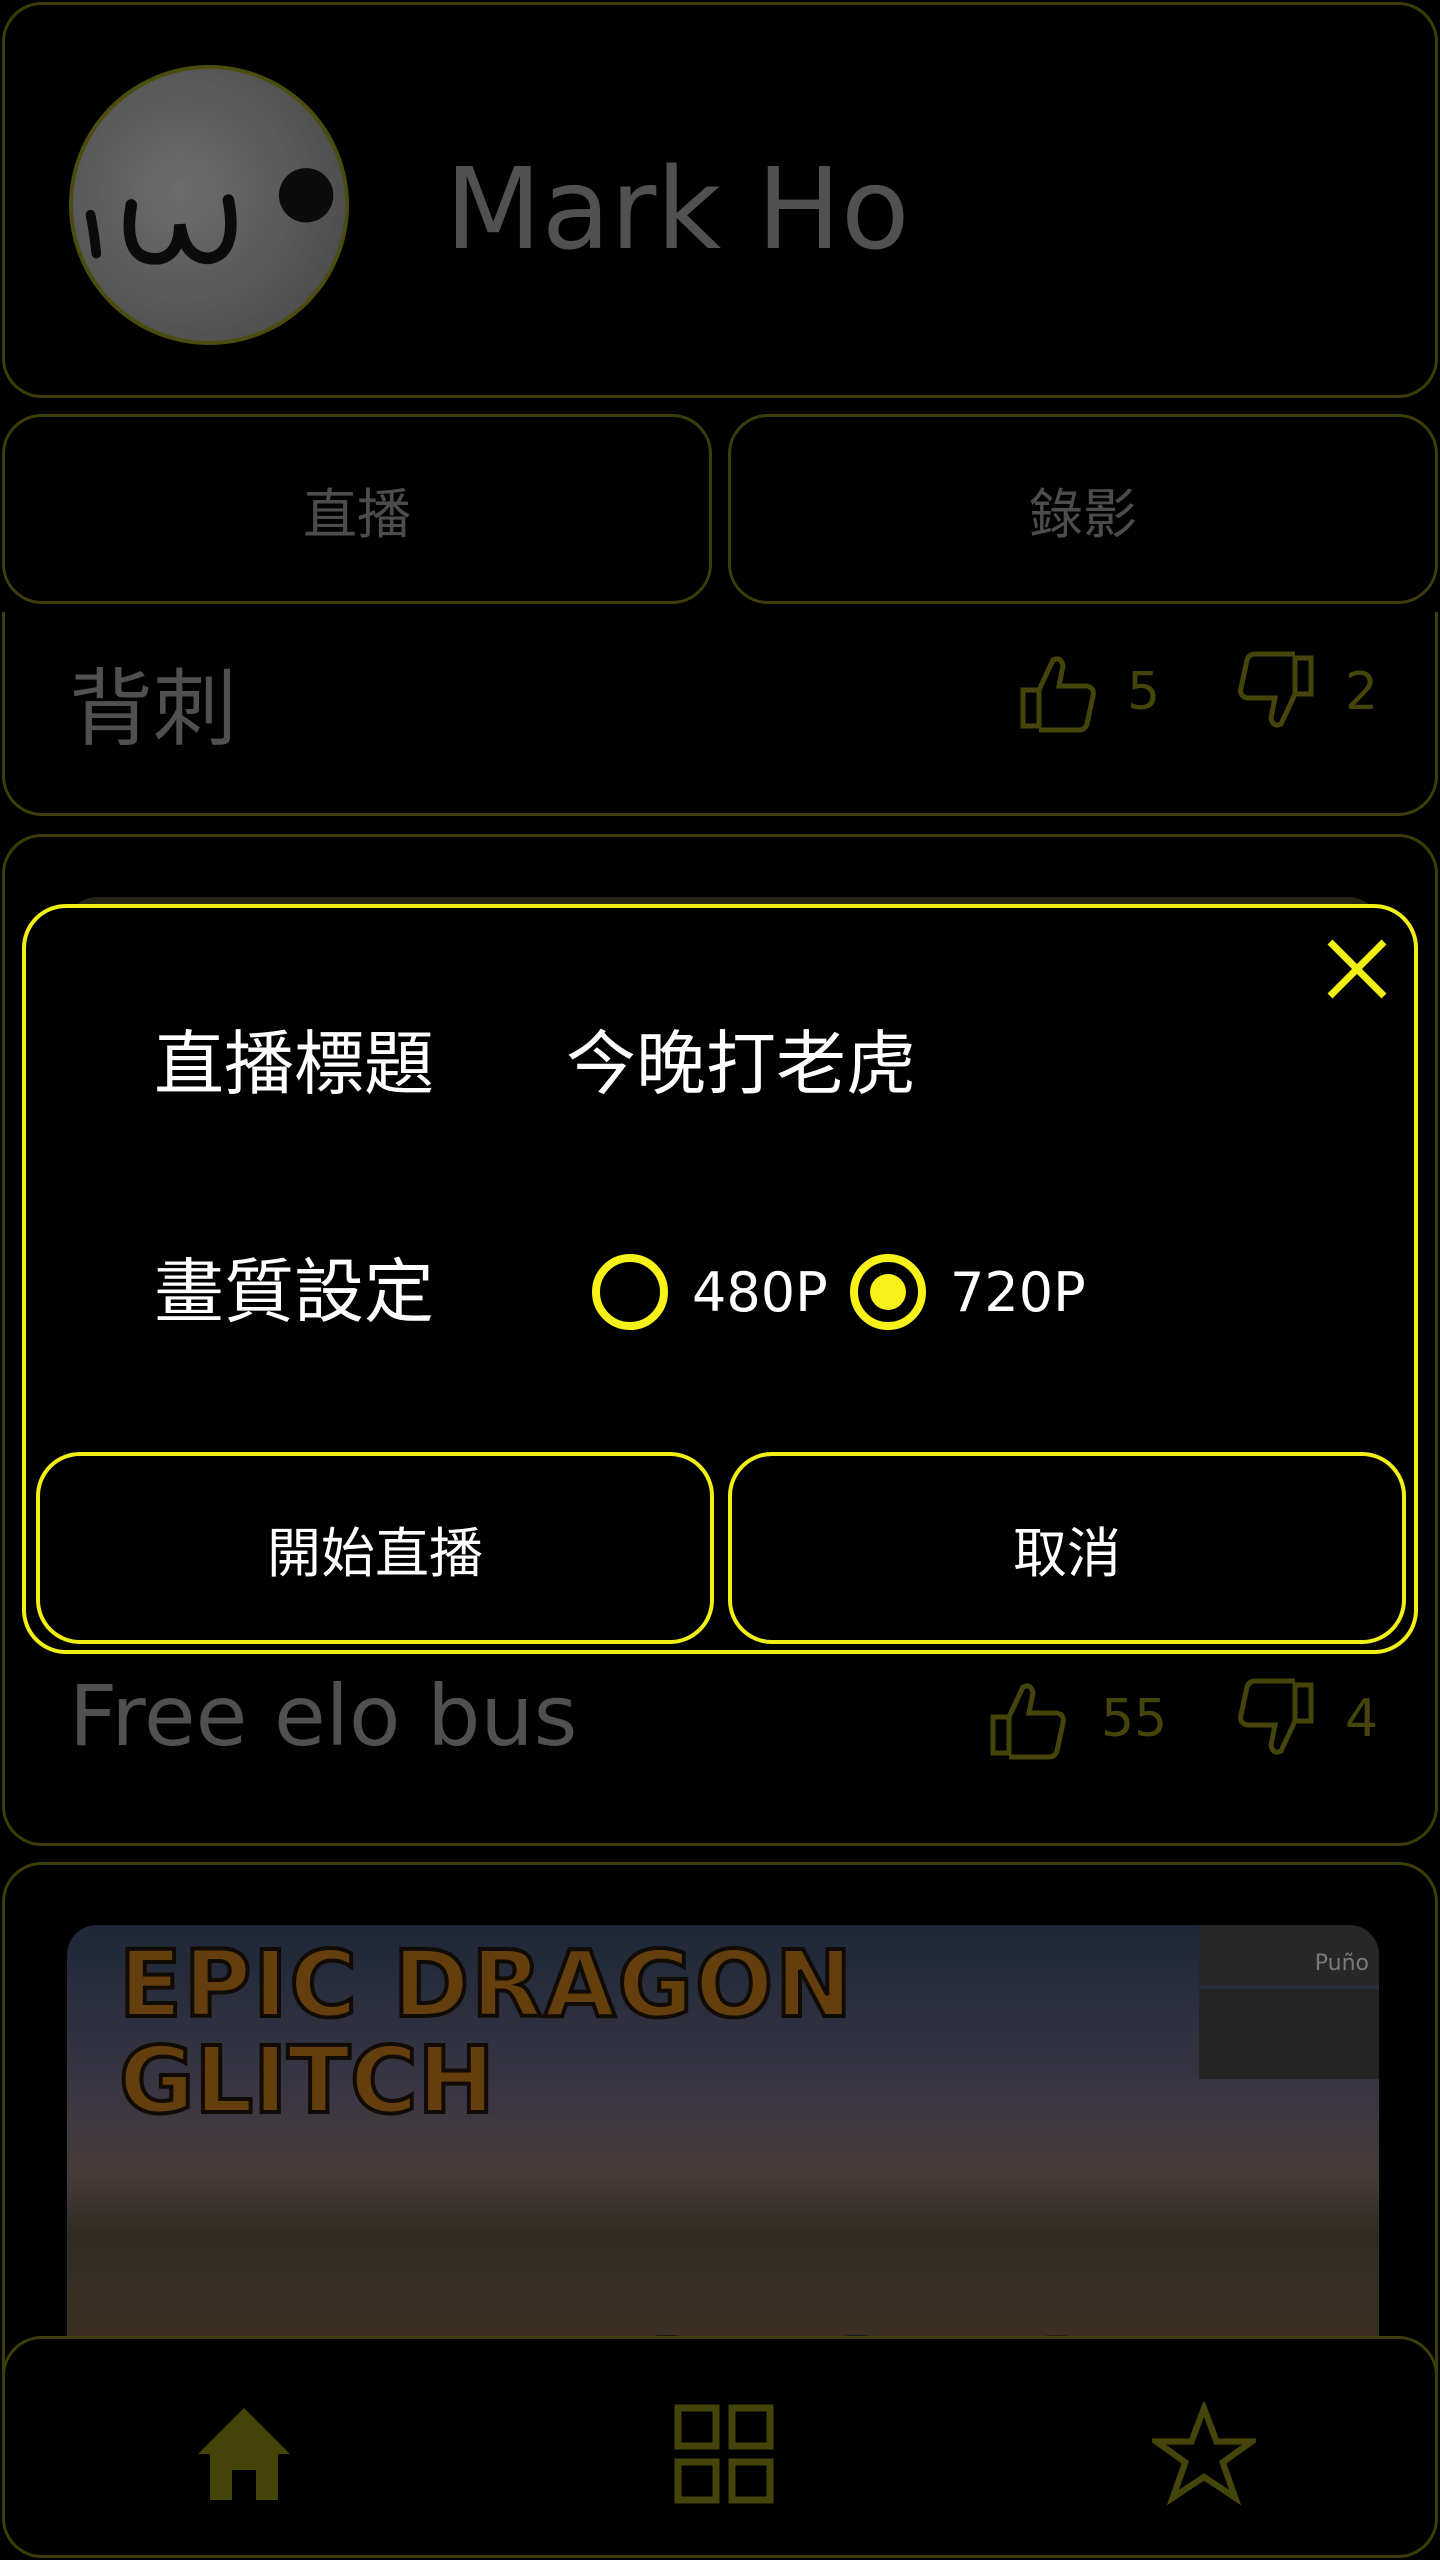 The height and width of the screenshot is (2560, 1440). Describe the element at coordinates (1018, 1292) in the screenshot. I see `quality-option-label: 720P` at that location.